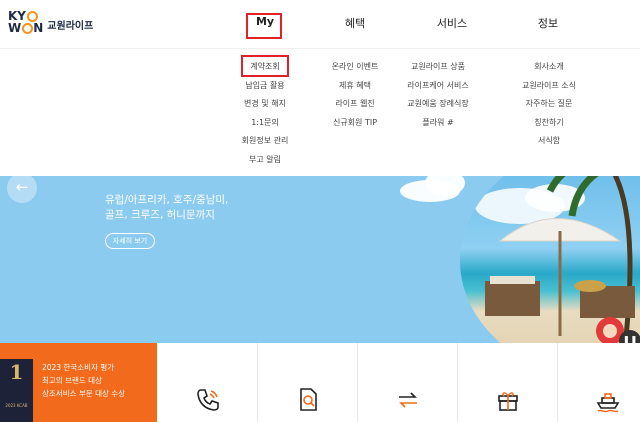  I want to click on logo: KY WN 교원라이프, so click(50, 22).